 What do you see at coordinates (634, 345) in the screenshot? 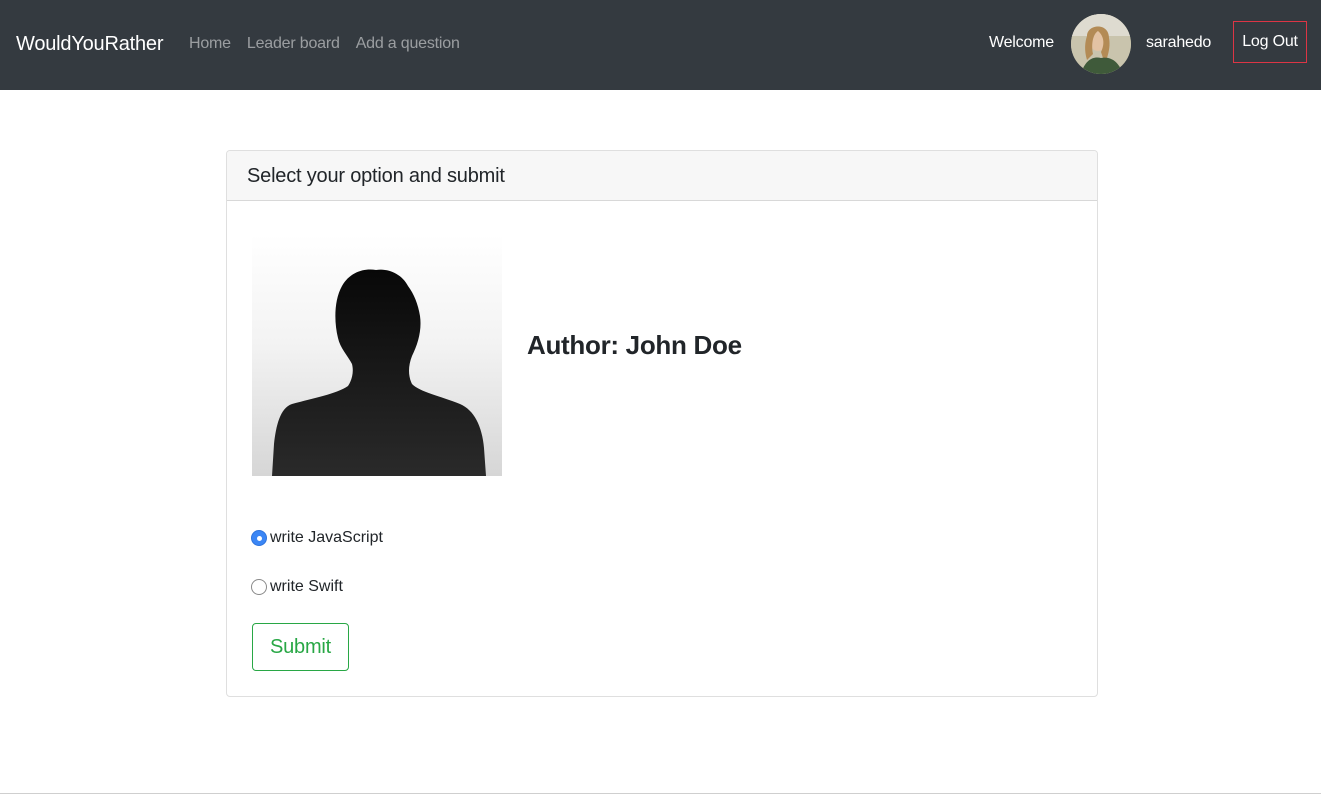
I see `author-name: Author: John Doe` at bounding box center [634, 345].